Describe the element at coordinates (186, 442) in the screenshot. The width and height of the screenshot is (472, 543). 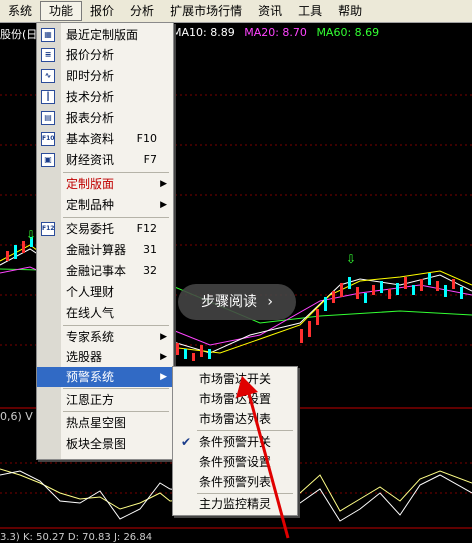
I see `checkmark-icon: ✔` at that location.